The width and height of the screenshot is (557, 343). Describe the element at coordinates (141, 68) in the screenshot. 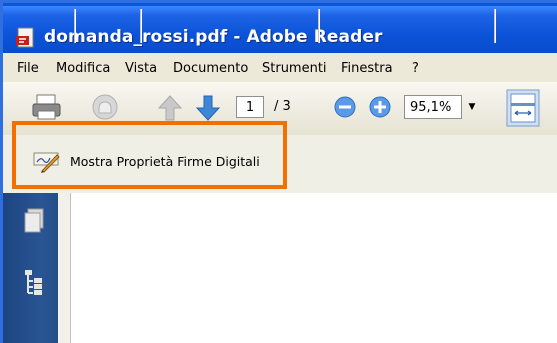

I see `menu-vista: Vista` at that location.